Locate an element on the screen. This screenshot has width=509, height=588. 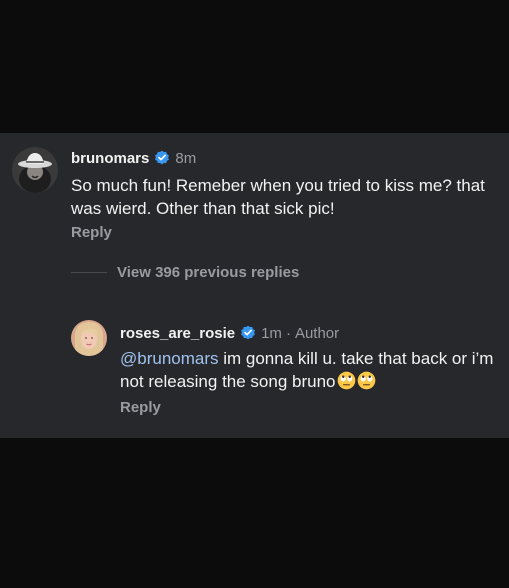
username: brunomars is located at coordinates (110, 158).